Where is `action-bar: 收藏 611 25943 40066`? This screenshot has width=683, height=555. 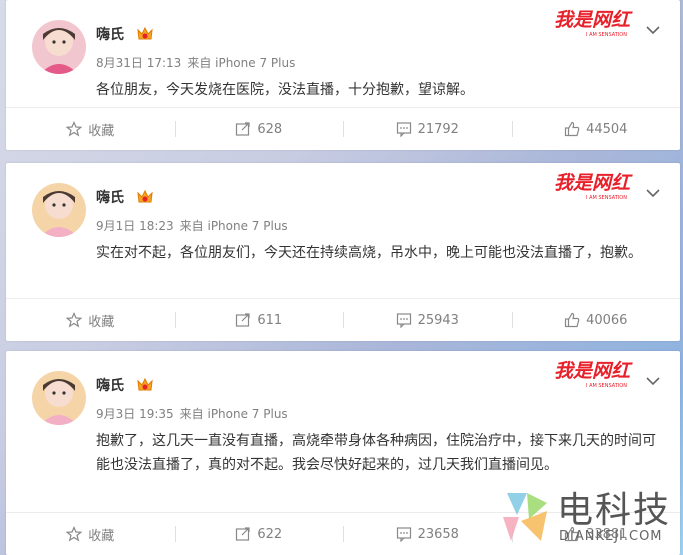 action-bar: 收藏 611 25943 40066 is located at coordinates (343, 319).